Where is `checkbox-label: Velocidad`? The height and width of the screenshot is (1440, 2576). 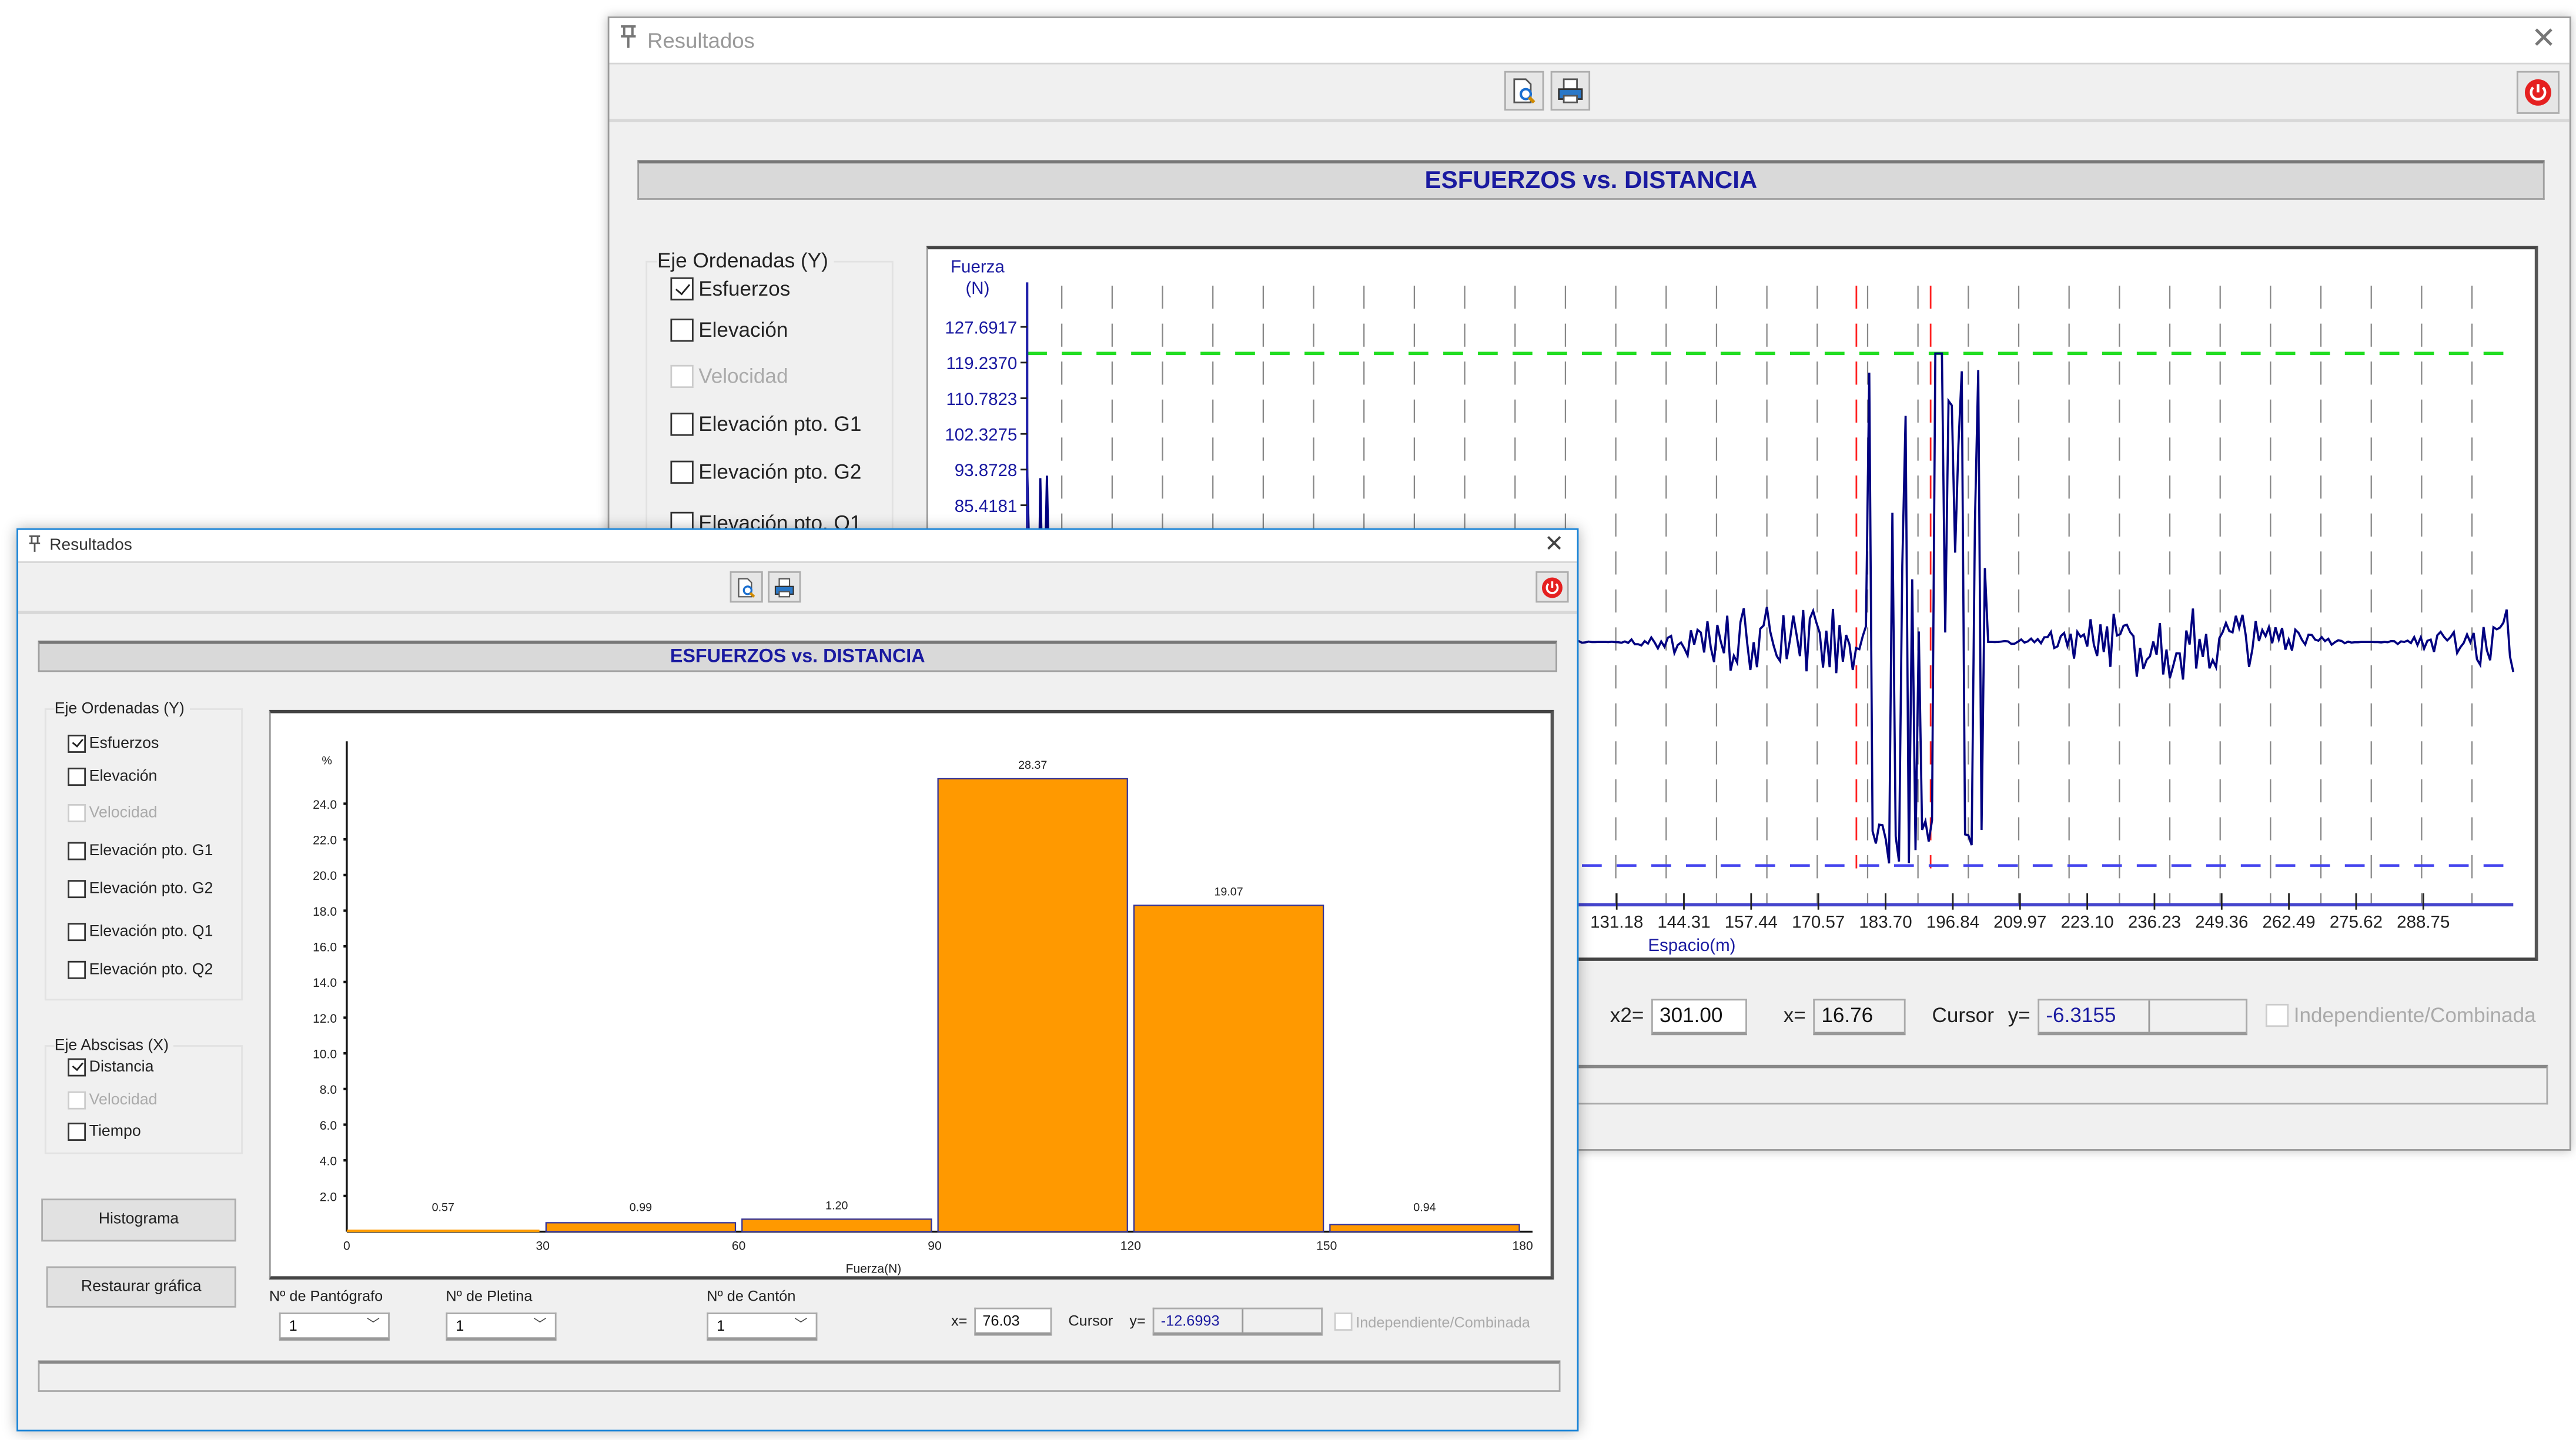
checkbox-label: Velocidad is located at coordinates (743, 376).